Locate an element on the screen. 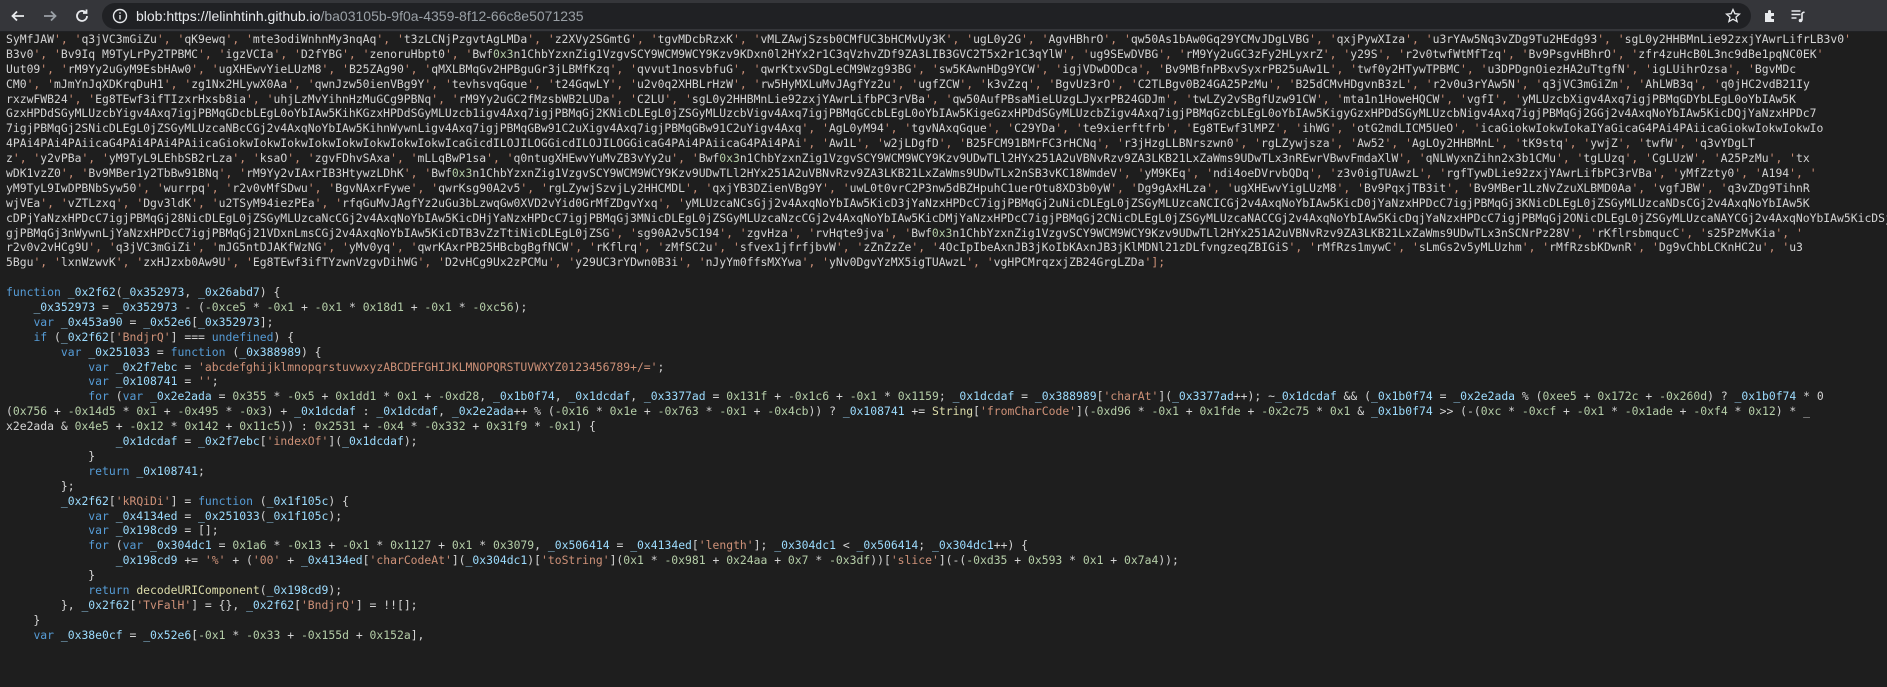 This screenshot has height=687, width=1887. extensions-button is located at coordinates (1770, 16).